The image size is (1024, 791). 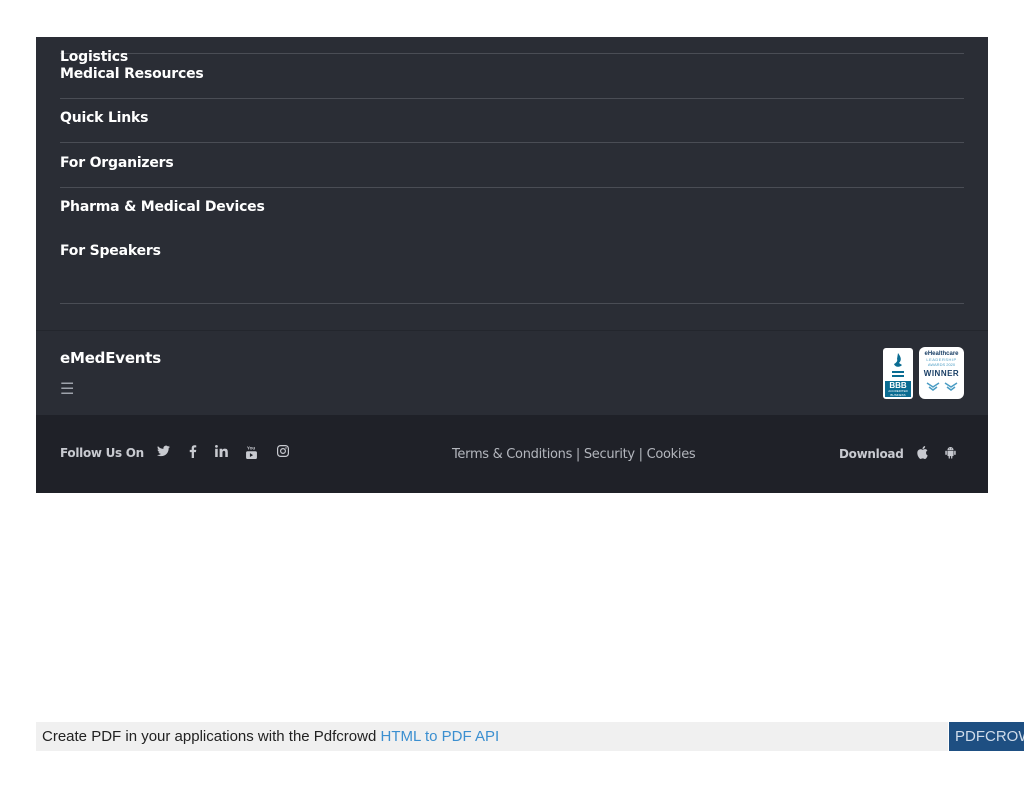 What do you see at coordinates (922, 454) in the screenshot?
I see `apple-icon` at bounding box center [922, 454].